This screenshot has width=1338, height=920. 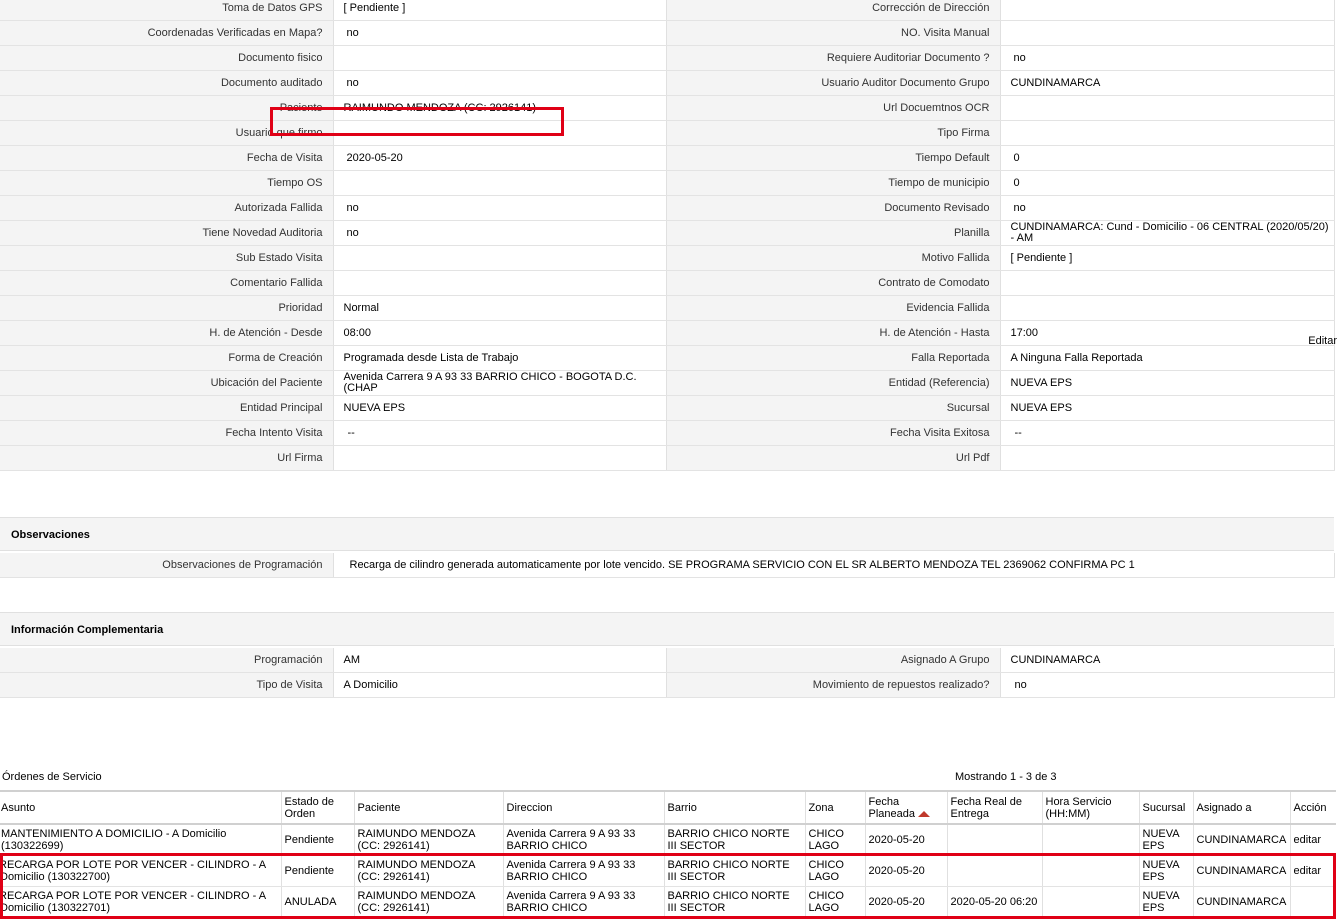 What do you see at coordinates (1312, 807) in the screenshot?
I see `col-header-accion: Acción` at bounding box center [1312, 807].